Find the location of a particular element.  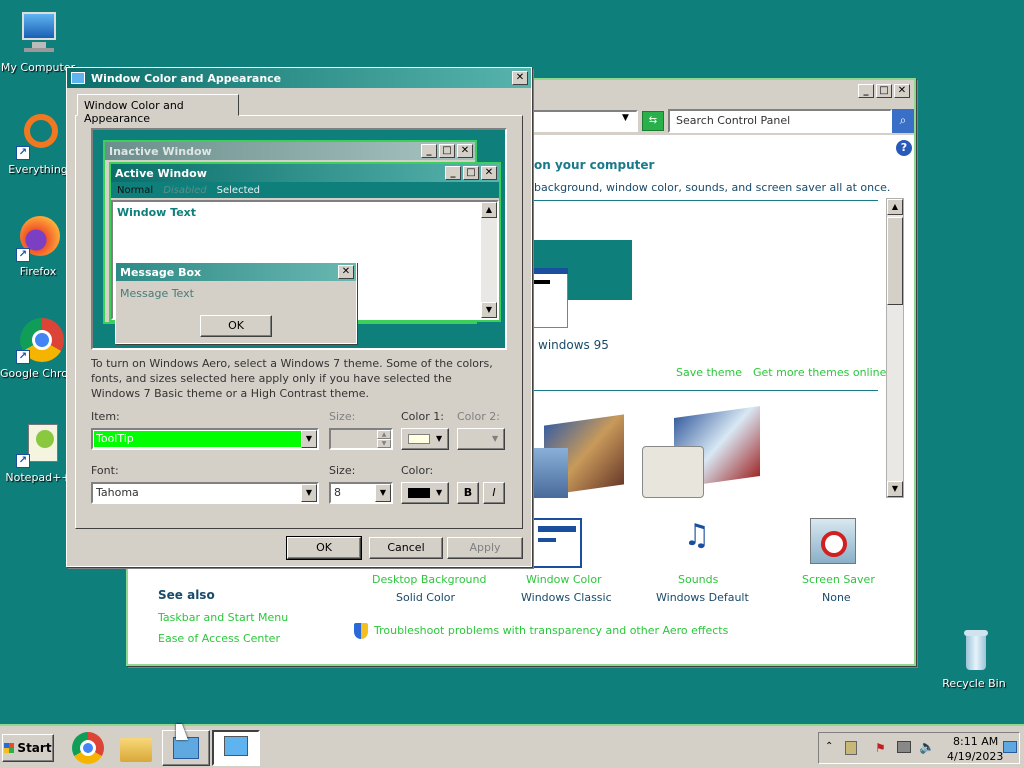

ease-of-access-link: Ease of Access Center is located at coordinates (219, 638).